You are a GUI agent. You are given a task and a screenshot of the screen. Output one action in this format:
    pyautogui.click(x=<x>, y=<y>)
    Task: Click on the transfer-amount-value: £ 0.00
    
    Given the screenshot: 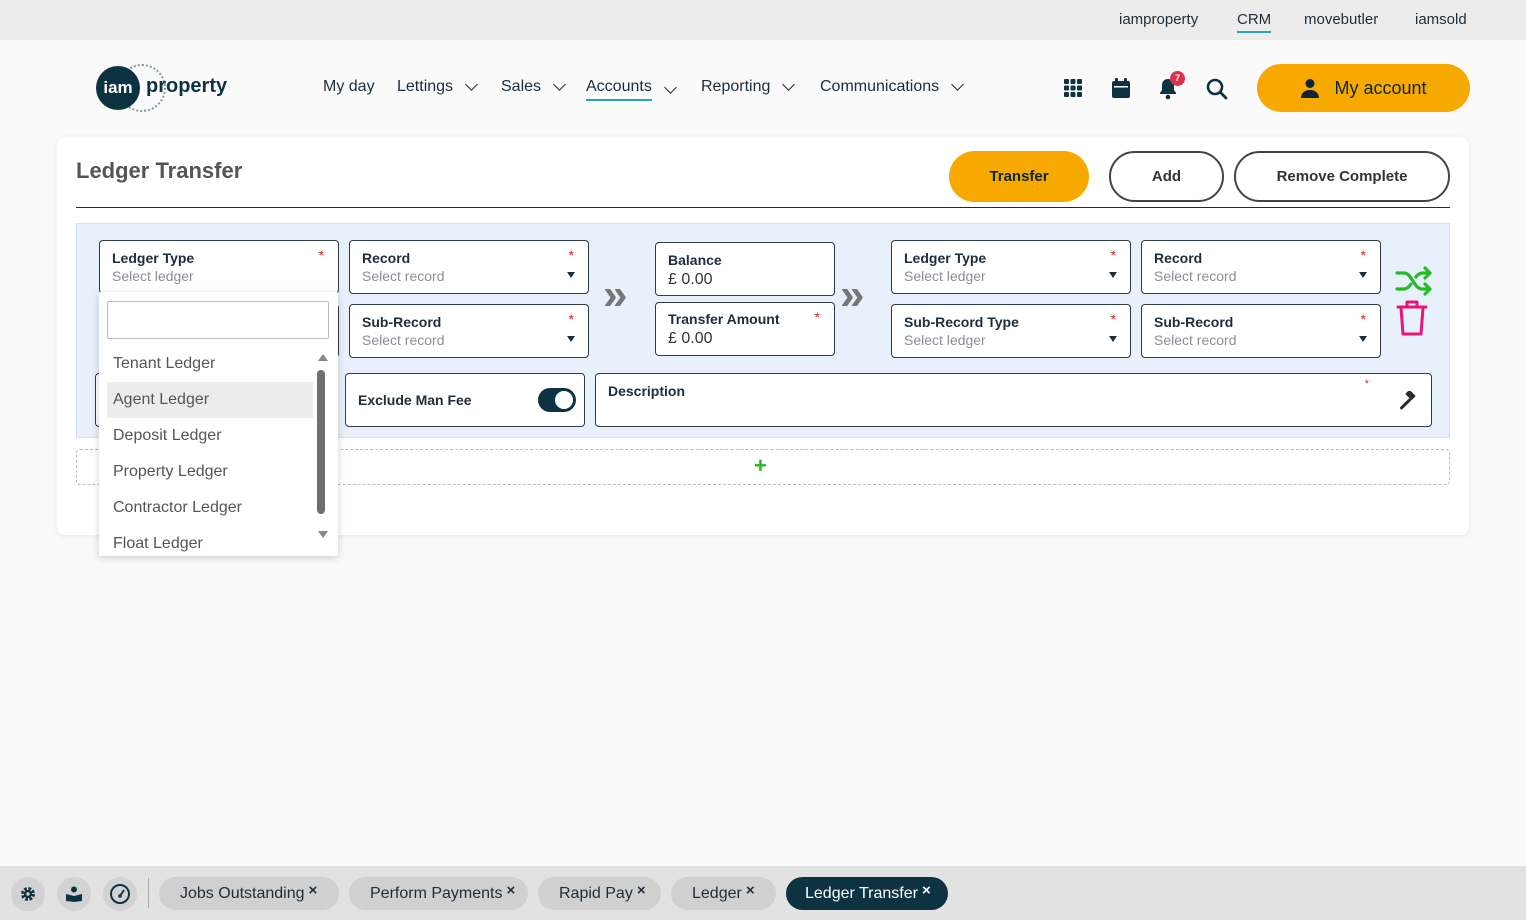 What is the action you would take?
    pyautogui.click(x=690, y=338)
    